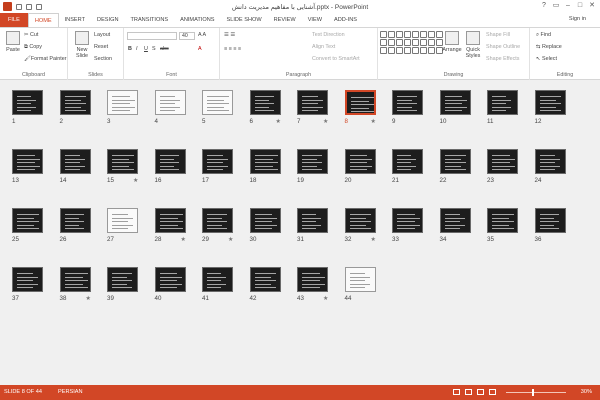 The width and height of the screenshot is (600, 400). Describe the element at coordinates (70, 392) in the screenshot. I see `language-indicator: PERSIAN` at that location.